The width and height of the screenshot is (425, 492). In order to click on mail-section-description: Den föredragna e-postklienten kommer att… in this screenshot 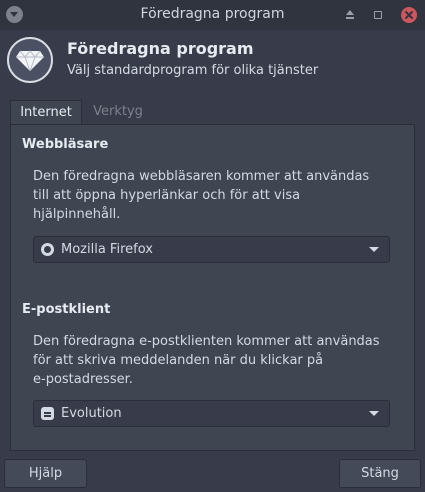, I will do `click(206, 360)`.